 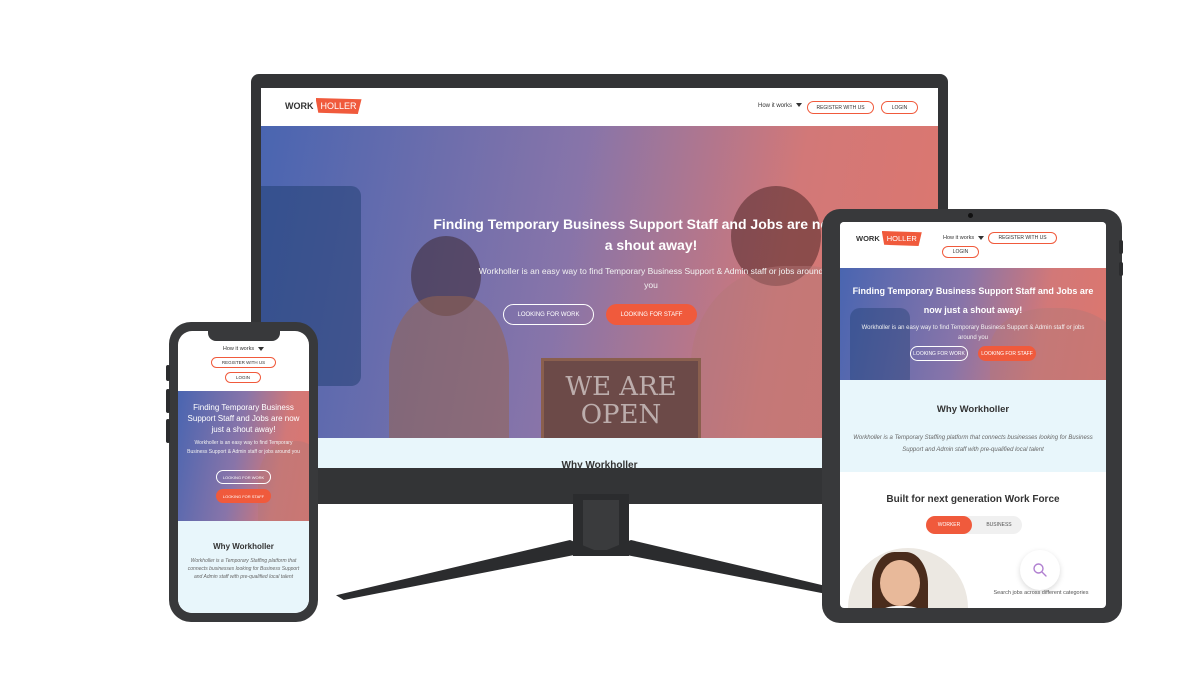 I want to click on woman-body, so click(x=449, y=367).